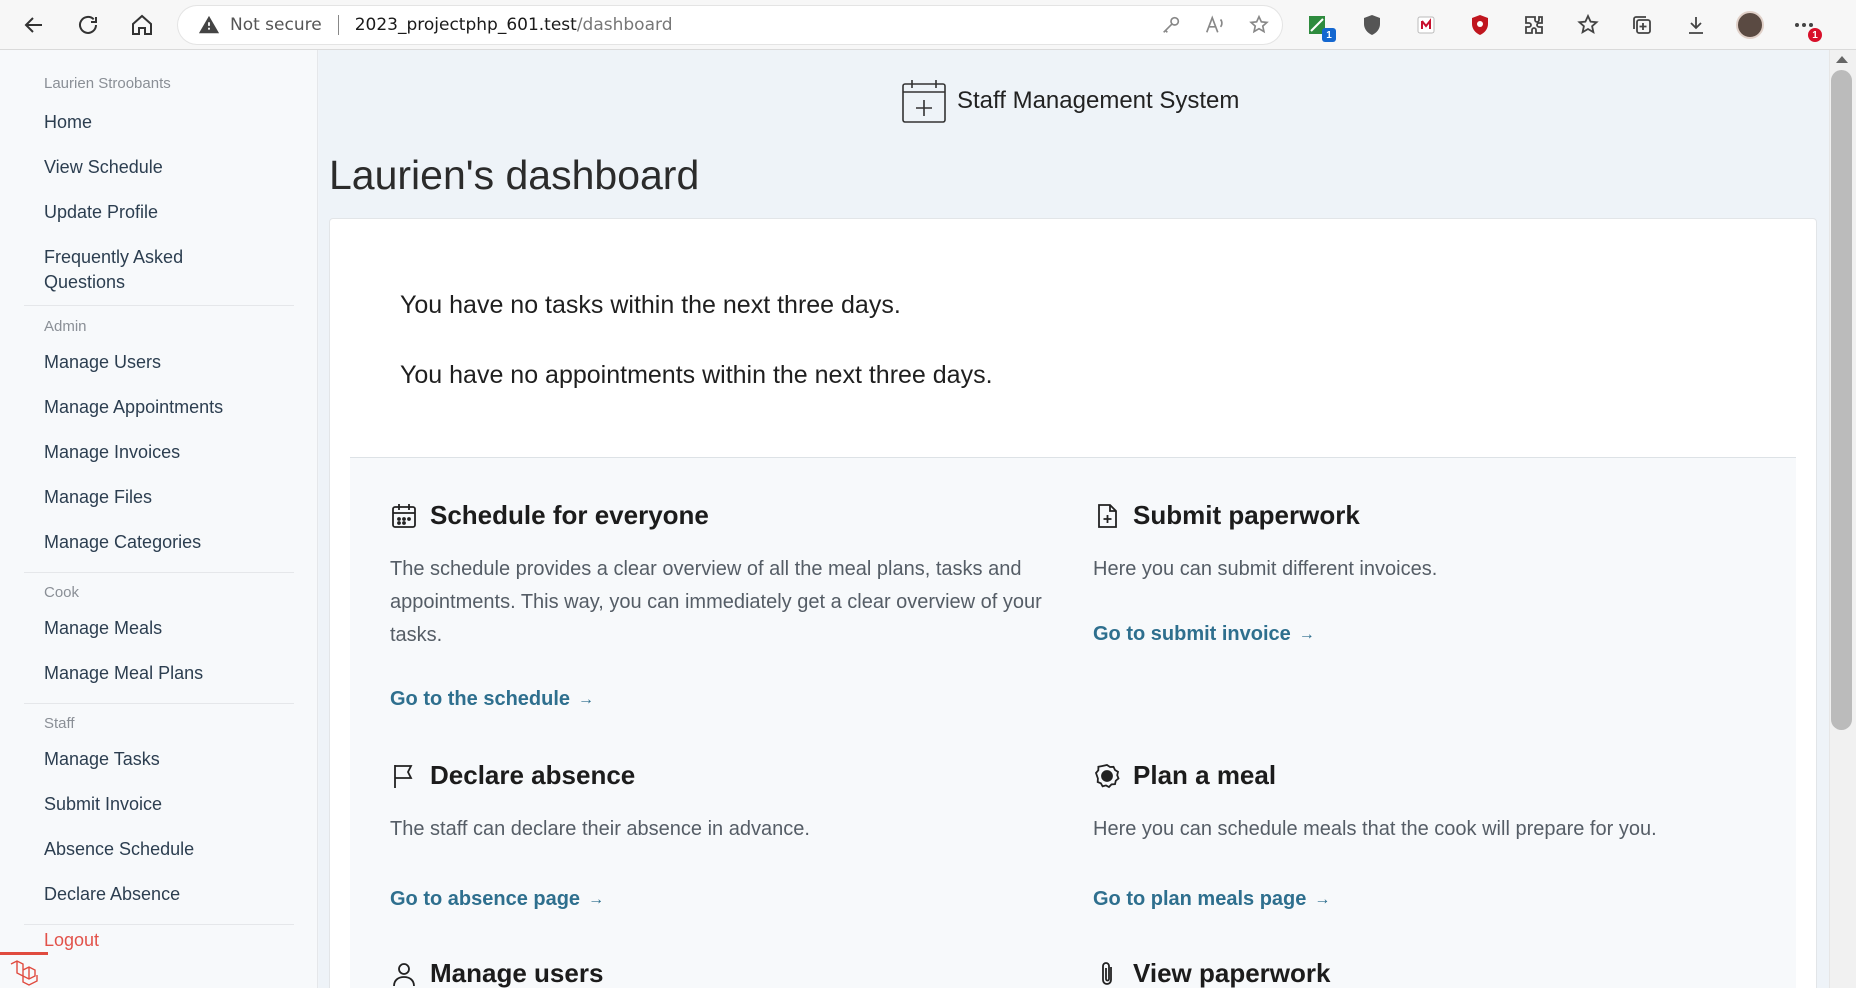 The height and width of the screenshot is (988, 1856). Describe the element at coordinates (65, 326) in the screenshot. I see `sidebar-section-admin: Admin` at that location.